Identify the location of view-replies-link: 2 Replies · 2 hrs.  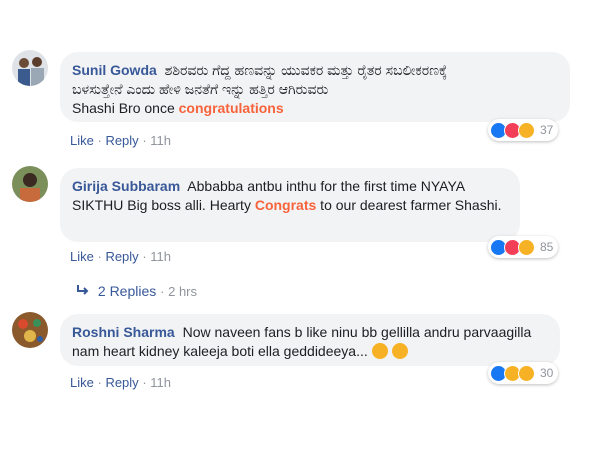
(136, 291).